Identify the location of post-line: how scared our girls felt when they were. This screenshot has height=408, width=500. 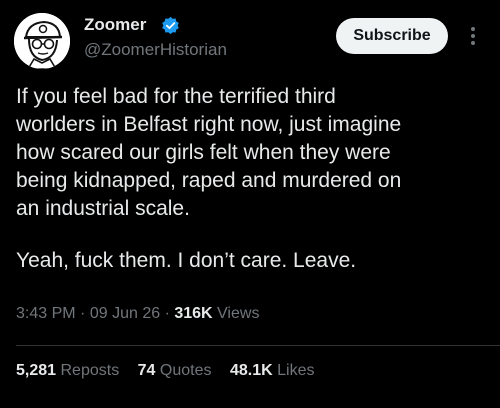
(203, 152).